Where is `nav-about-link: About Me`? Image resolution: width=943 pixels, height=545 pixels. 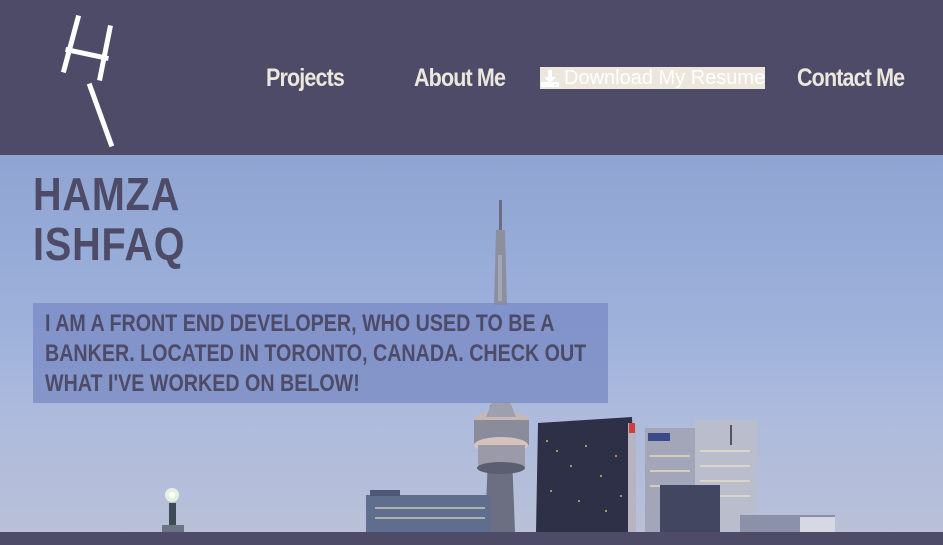 nav-about-link: About Me is located at coordinates (460, 78).